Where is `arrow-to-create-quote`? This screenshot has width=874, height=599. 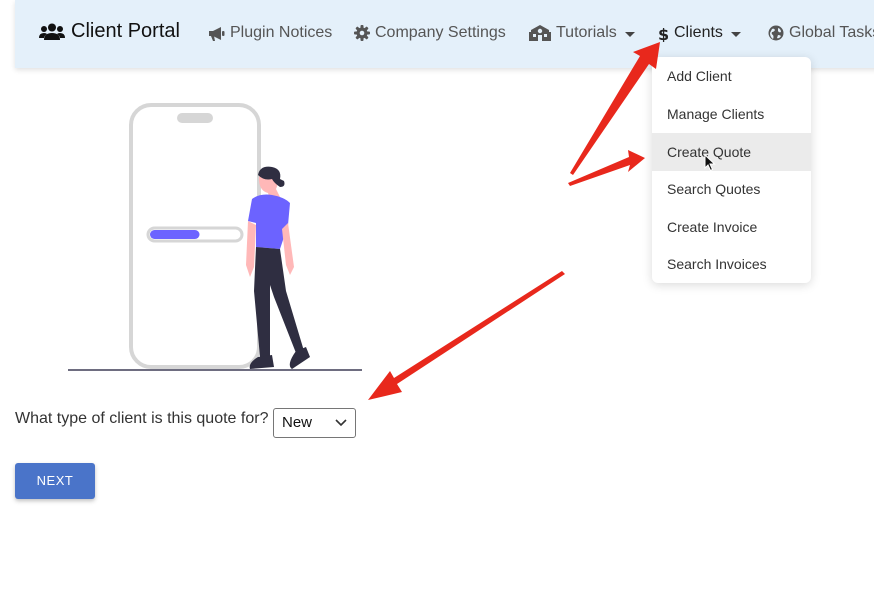 arrow-to-create-quote is located at coordinates (606, 168).